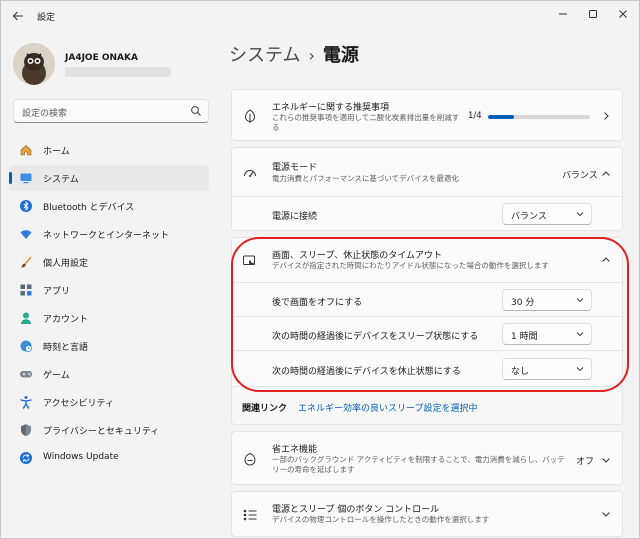  Describe the element at coordinates (109, 178) in the screenshot. I see `sidebar-item-system: システム` at that location.